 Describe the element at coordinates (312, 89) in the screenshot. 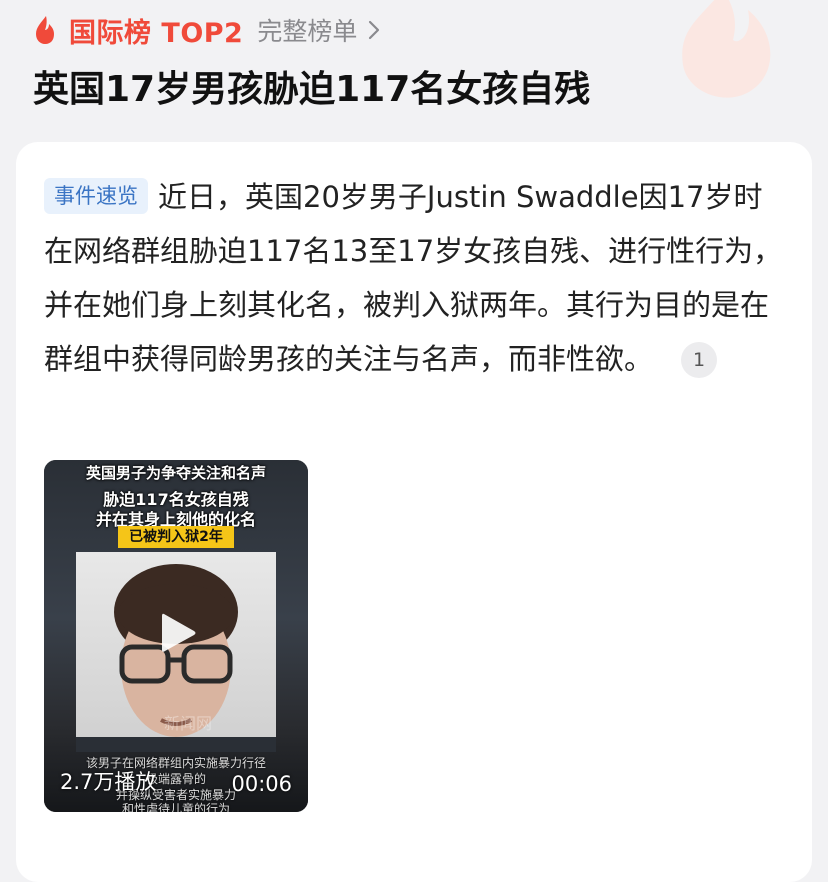

I see `page-title: 英国17岁男孩胁迫117名女孩自残` at that location.